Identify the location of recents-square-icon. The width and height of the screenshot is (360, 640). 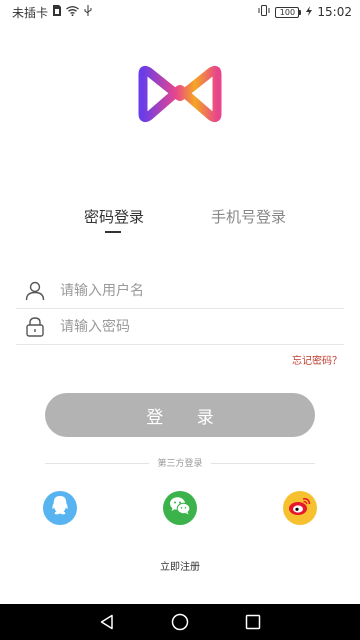
(253, 622).